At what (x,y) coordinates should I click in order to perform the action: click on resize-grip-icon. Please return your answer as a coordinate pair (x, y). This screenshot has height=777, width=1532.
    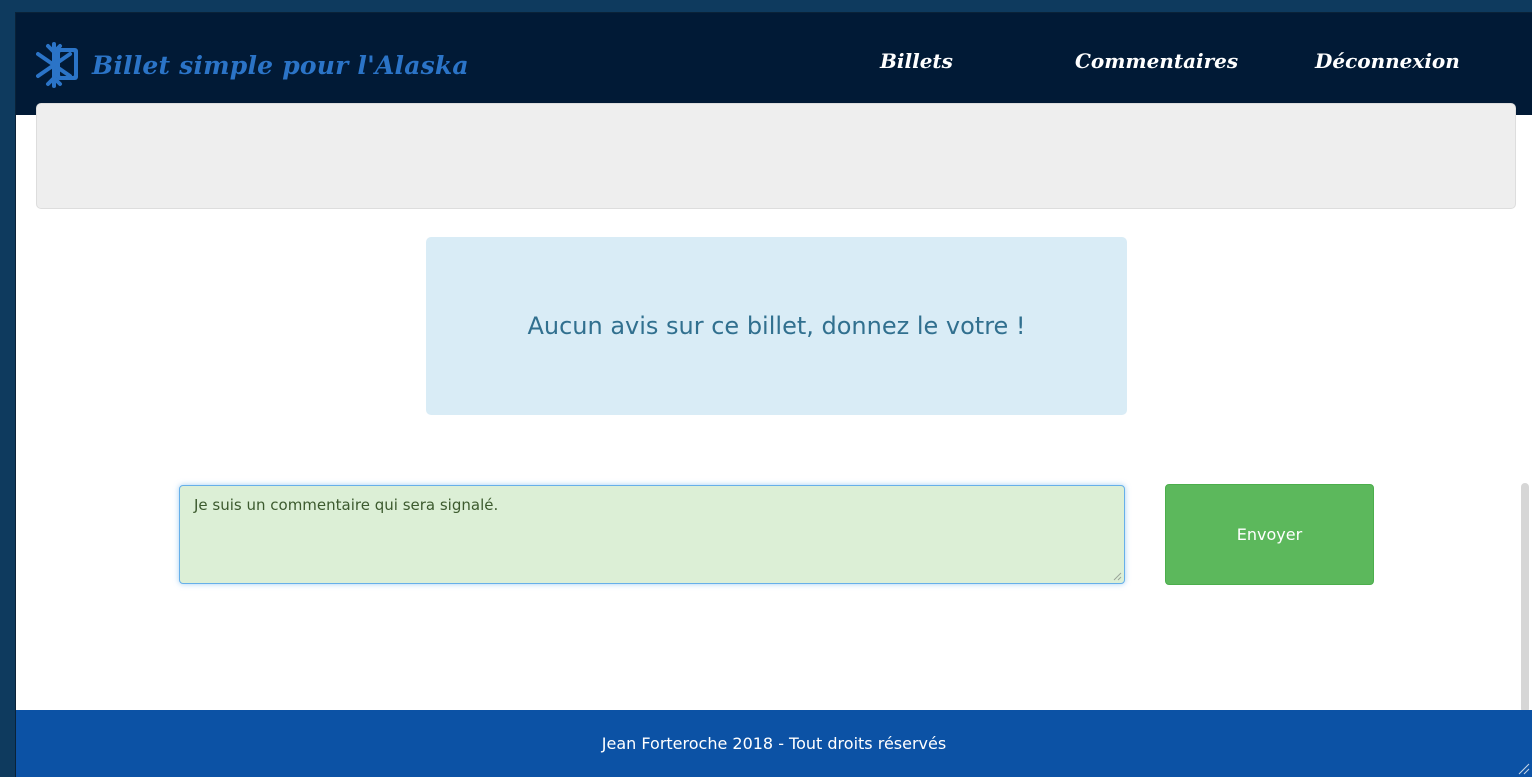
    Looking at the image, I should click on (1117, 576).